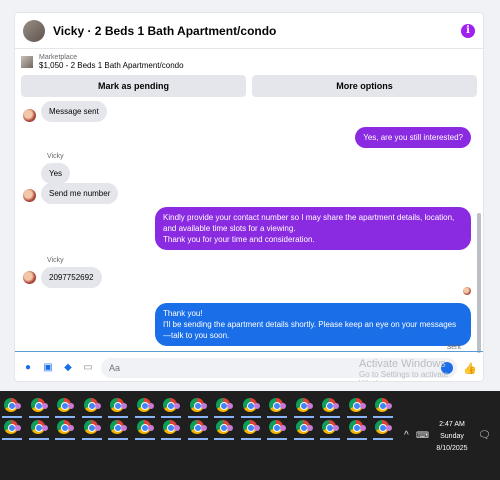 The image size is (500, 480). What do you see at coordinates (257, 31) in the screenshot?
I see `chat-title: Vicky · 2 Beds 1 Bath Apartment/condo` at bounding box center [257, 31].